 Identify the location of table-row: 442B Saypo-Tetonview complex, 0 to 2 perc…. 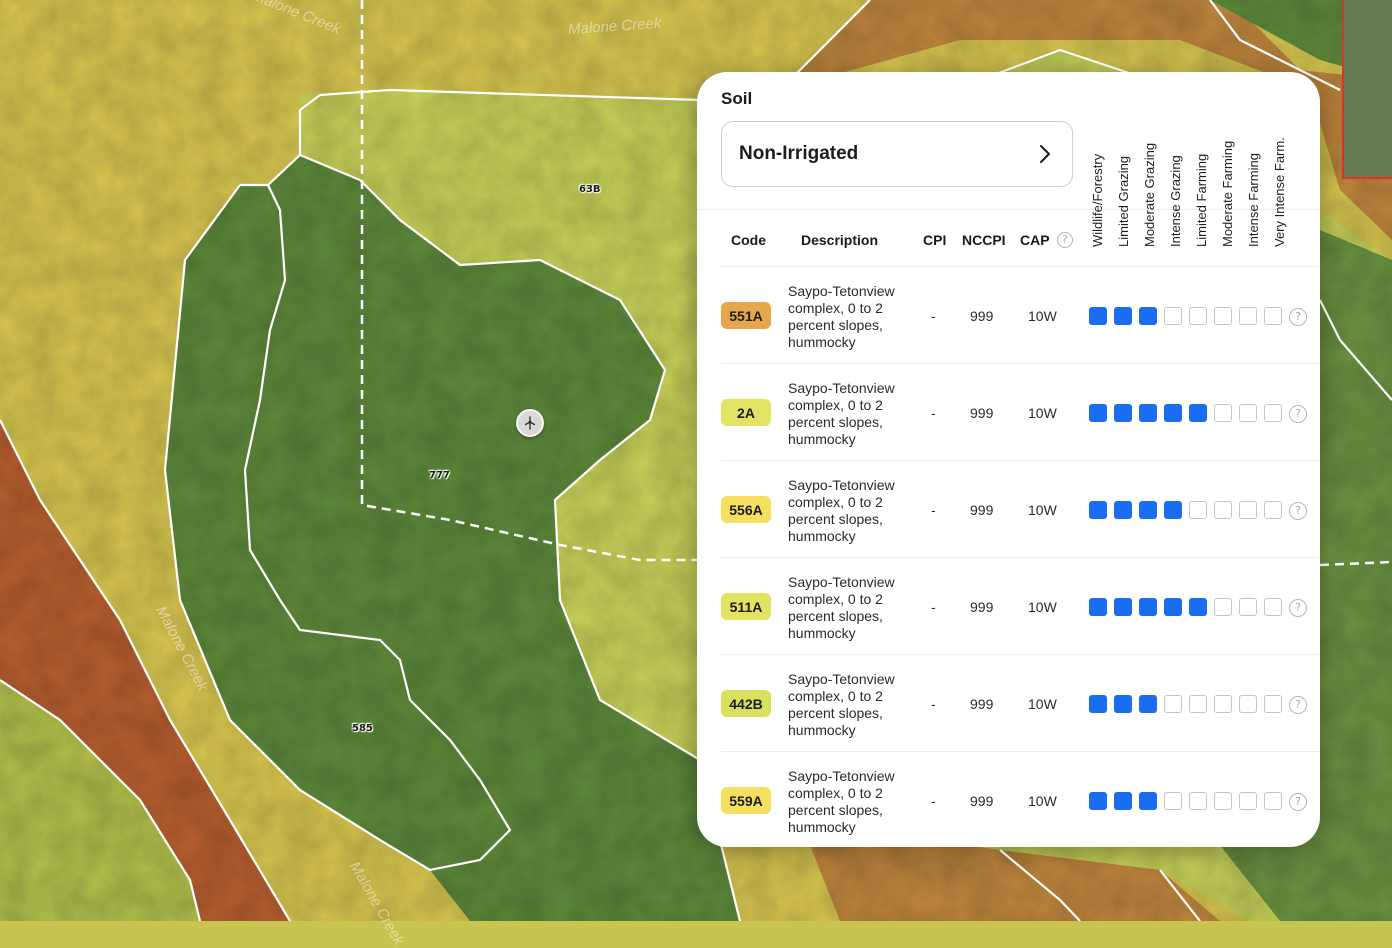
(1020, 702).